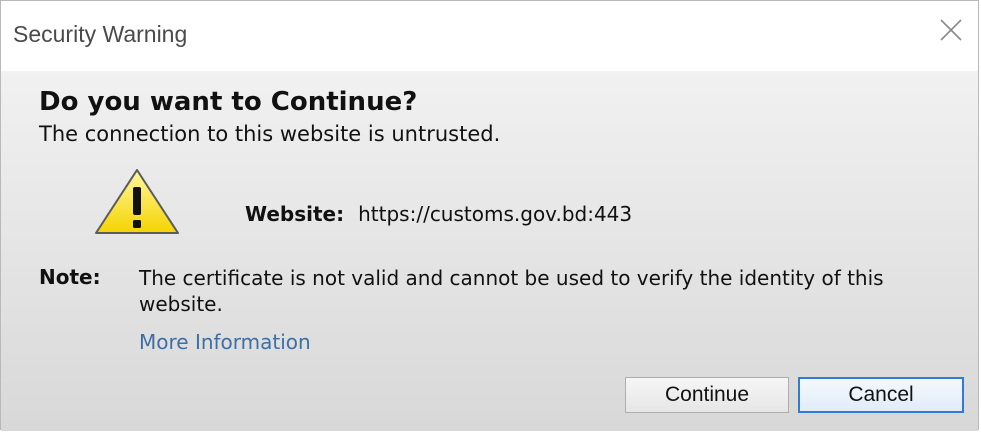 The height and width of the screenshot is (432, 981). What do you see at coordinates (707, 395) in the screenshot?
I see `continue-button: Continue` at bounding box center [707, 395].